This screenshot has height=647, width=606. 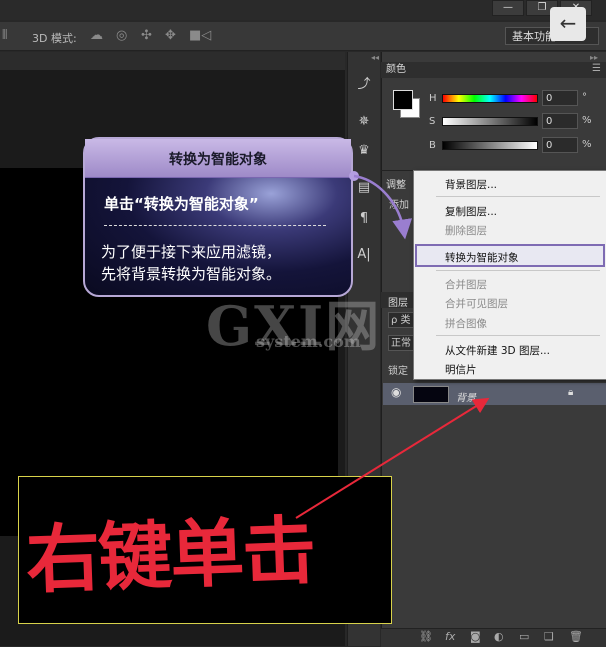 I want to click on purple-arrow, so click(x=383, y=207).